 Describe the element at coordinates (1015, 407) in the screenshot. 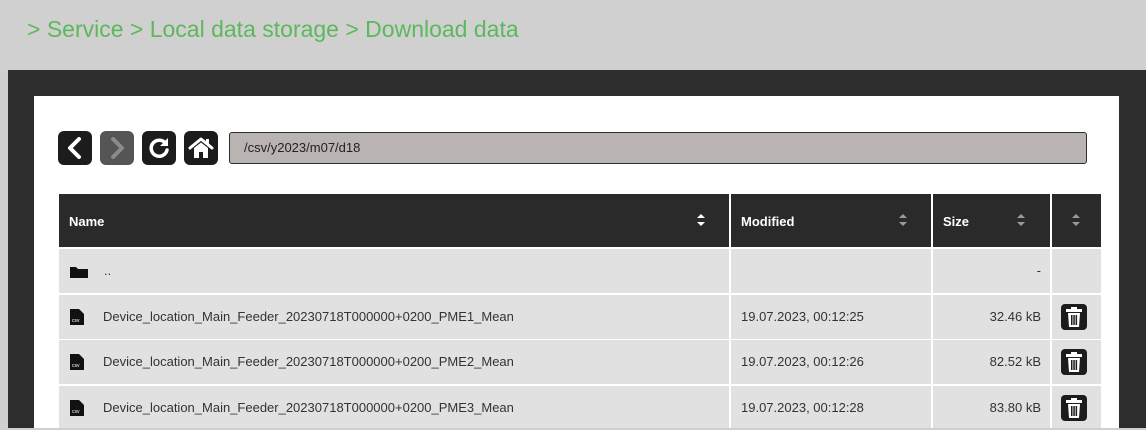

I see `row-size: 83.80 kB` at that location.